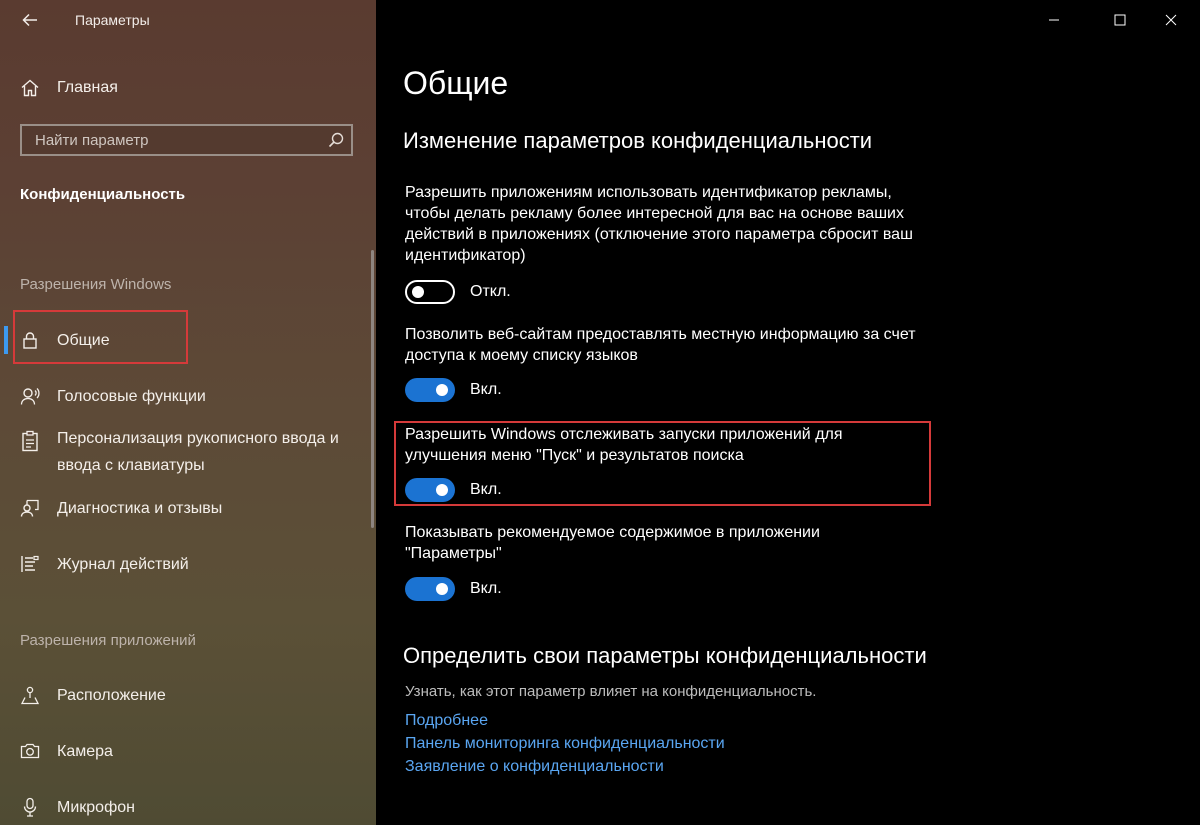 This screenshot has width=1200, height=825. Describe the element at coordinates (30, 751) in the screenshot. I see `camera-icon` at that location.